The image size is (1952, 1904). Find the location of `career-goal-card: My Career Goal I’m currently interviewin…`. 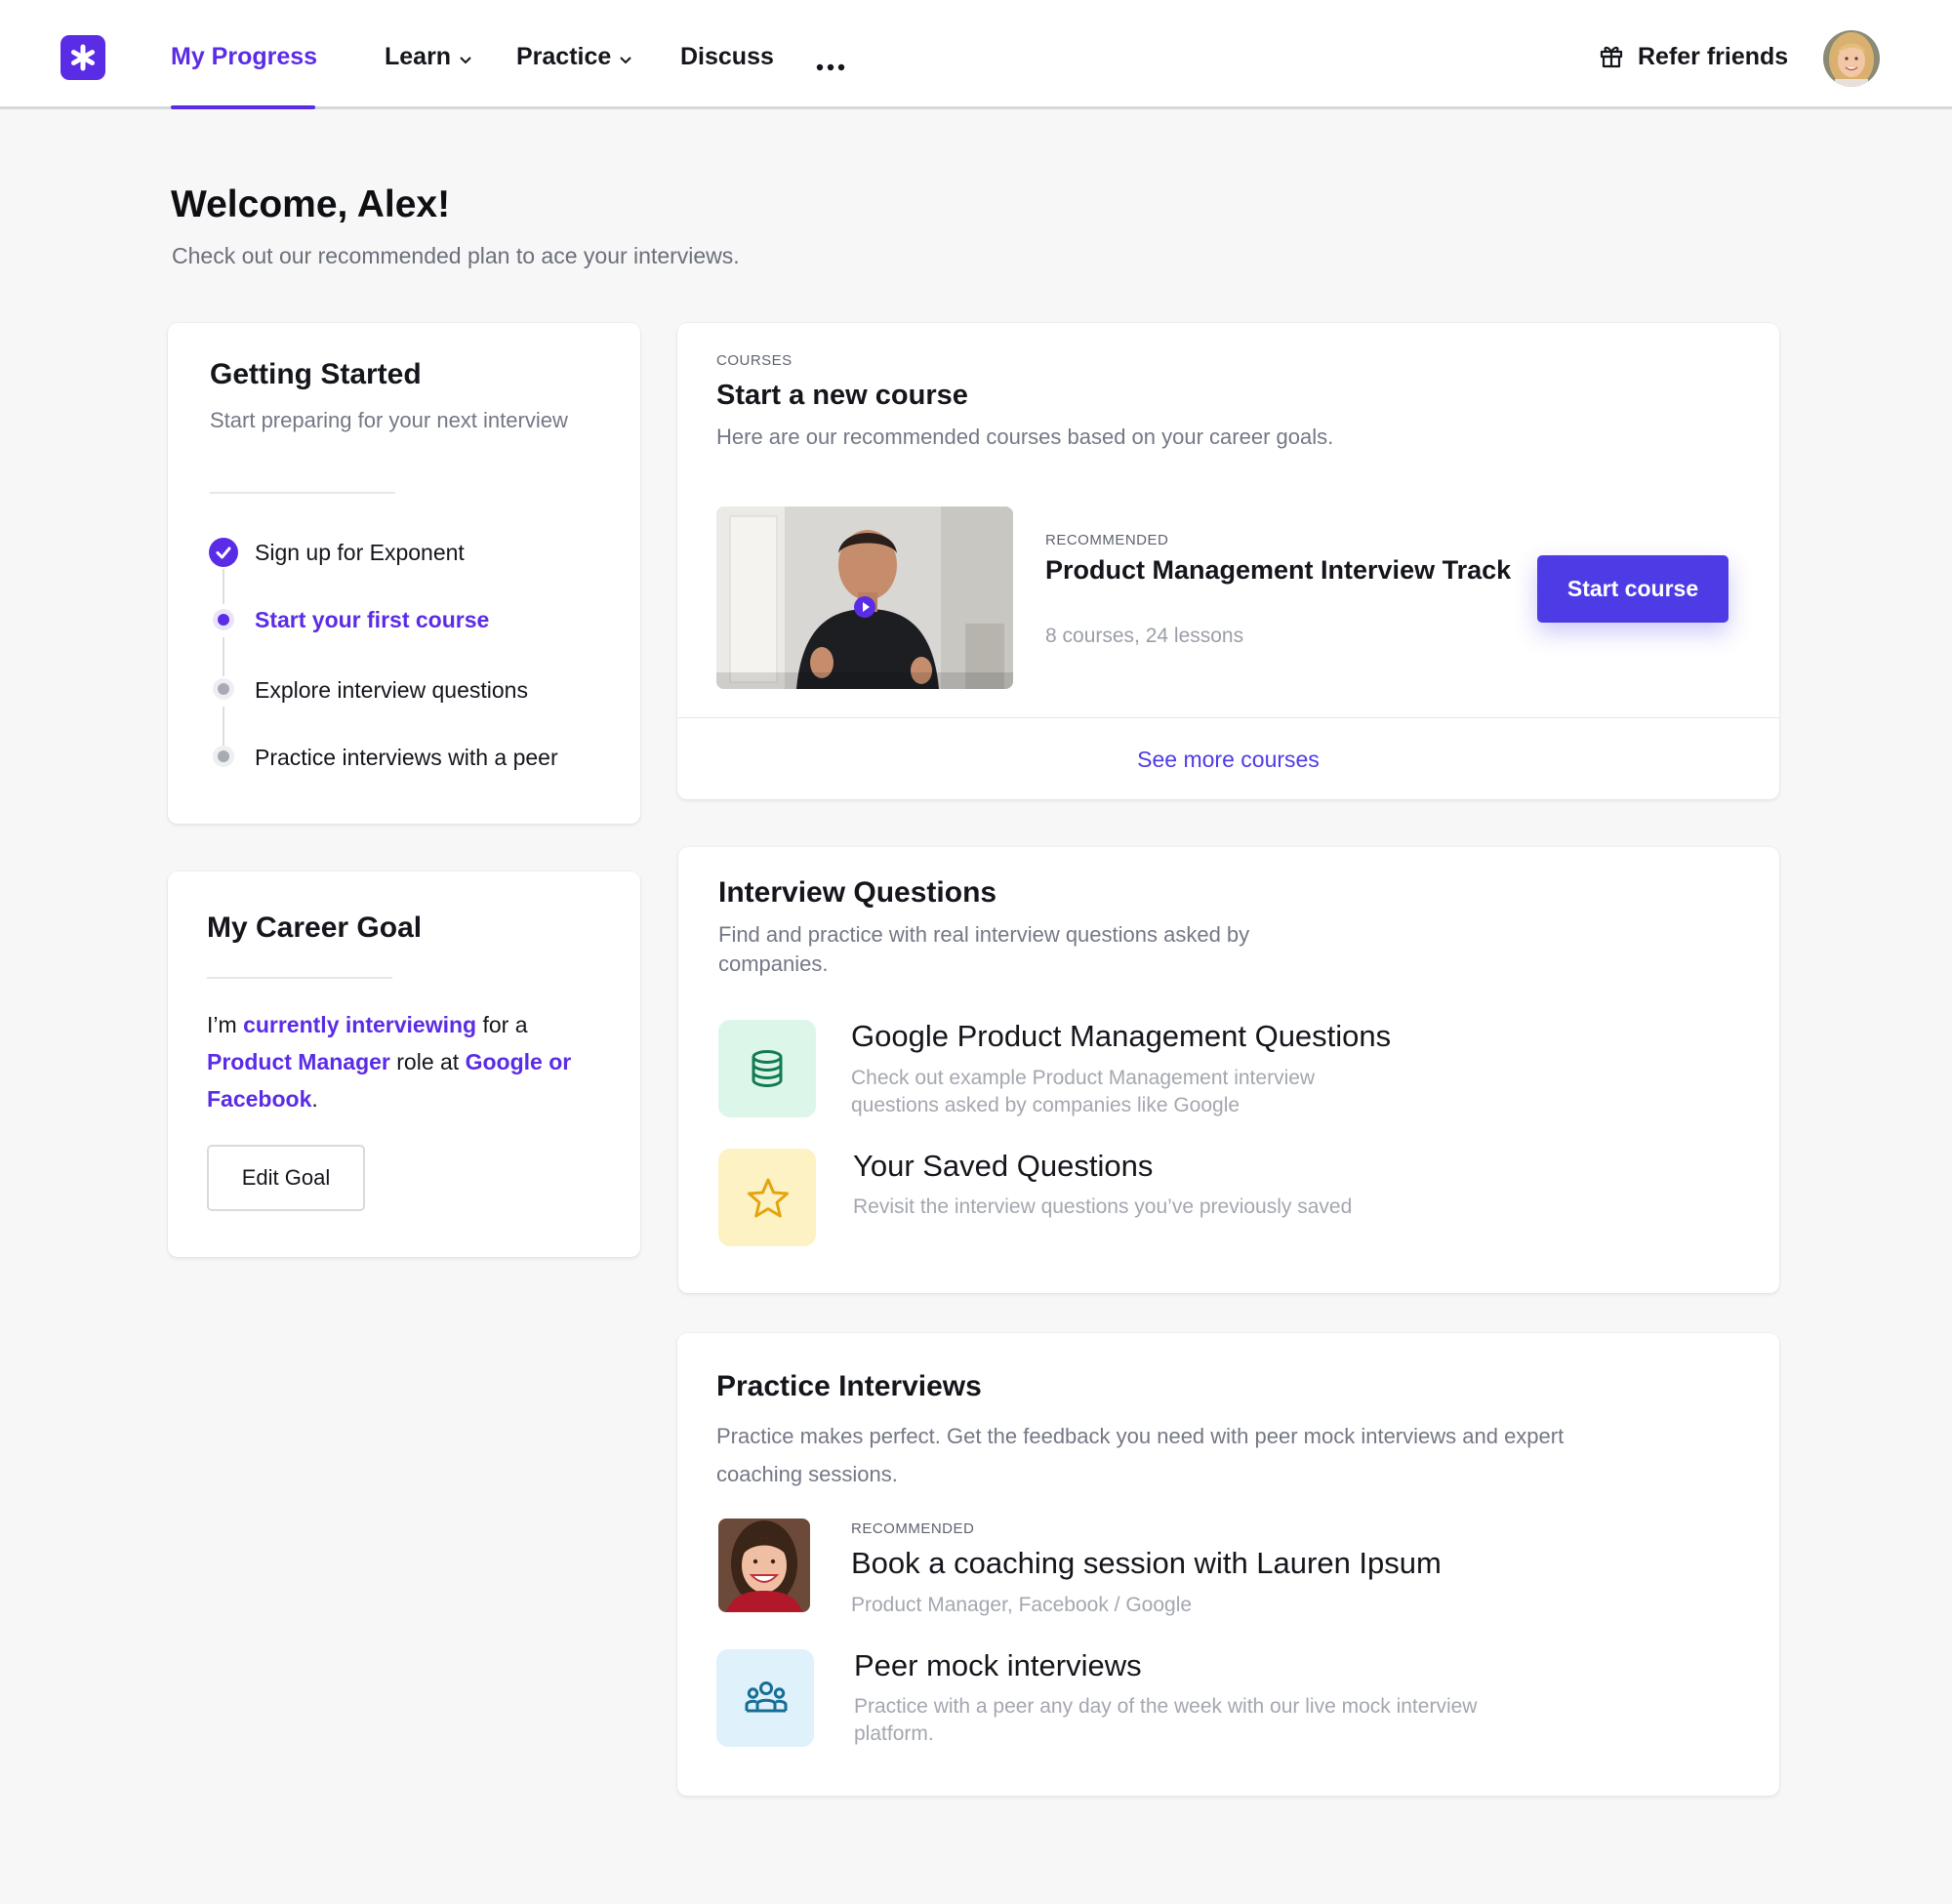

career-goal-card: My Career Goal I’m currently interviewin… is located at coordinates (404, 1064).